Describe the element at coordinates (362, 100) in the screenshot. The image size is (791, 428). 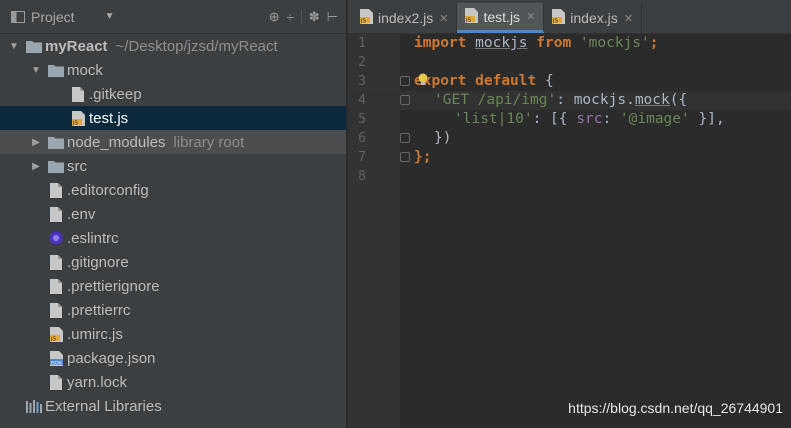
I see `line-number: 4` at that location.